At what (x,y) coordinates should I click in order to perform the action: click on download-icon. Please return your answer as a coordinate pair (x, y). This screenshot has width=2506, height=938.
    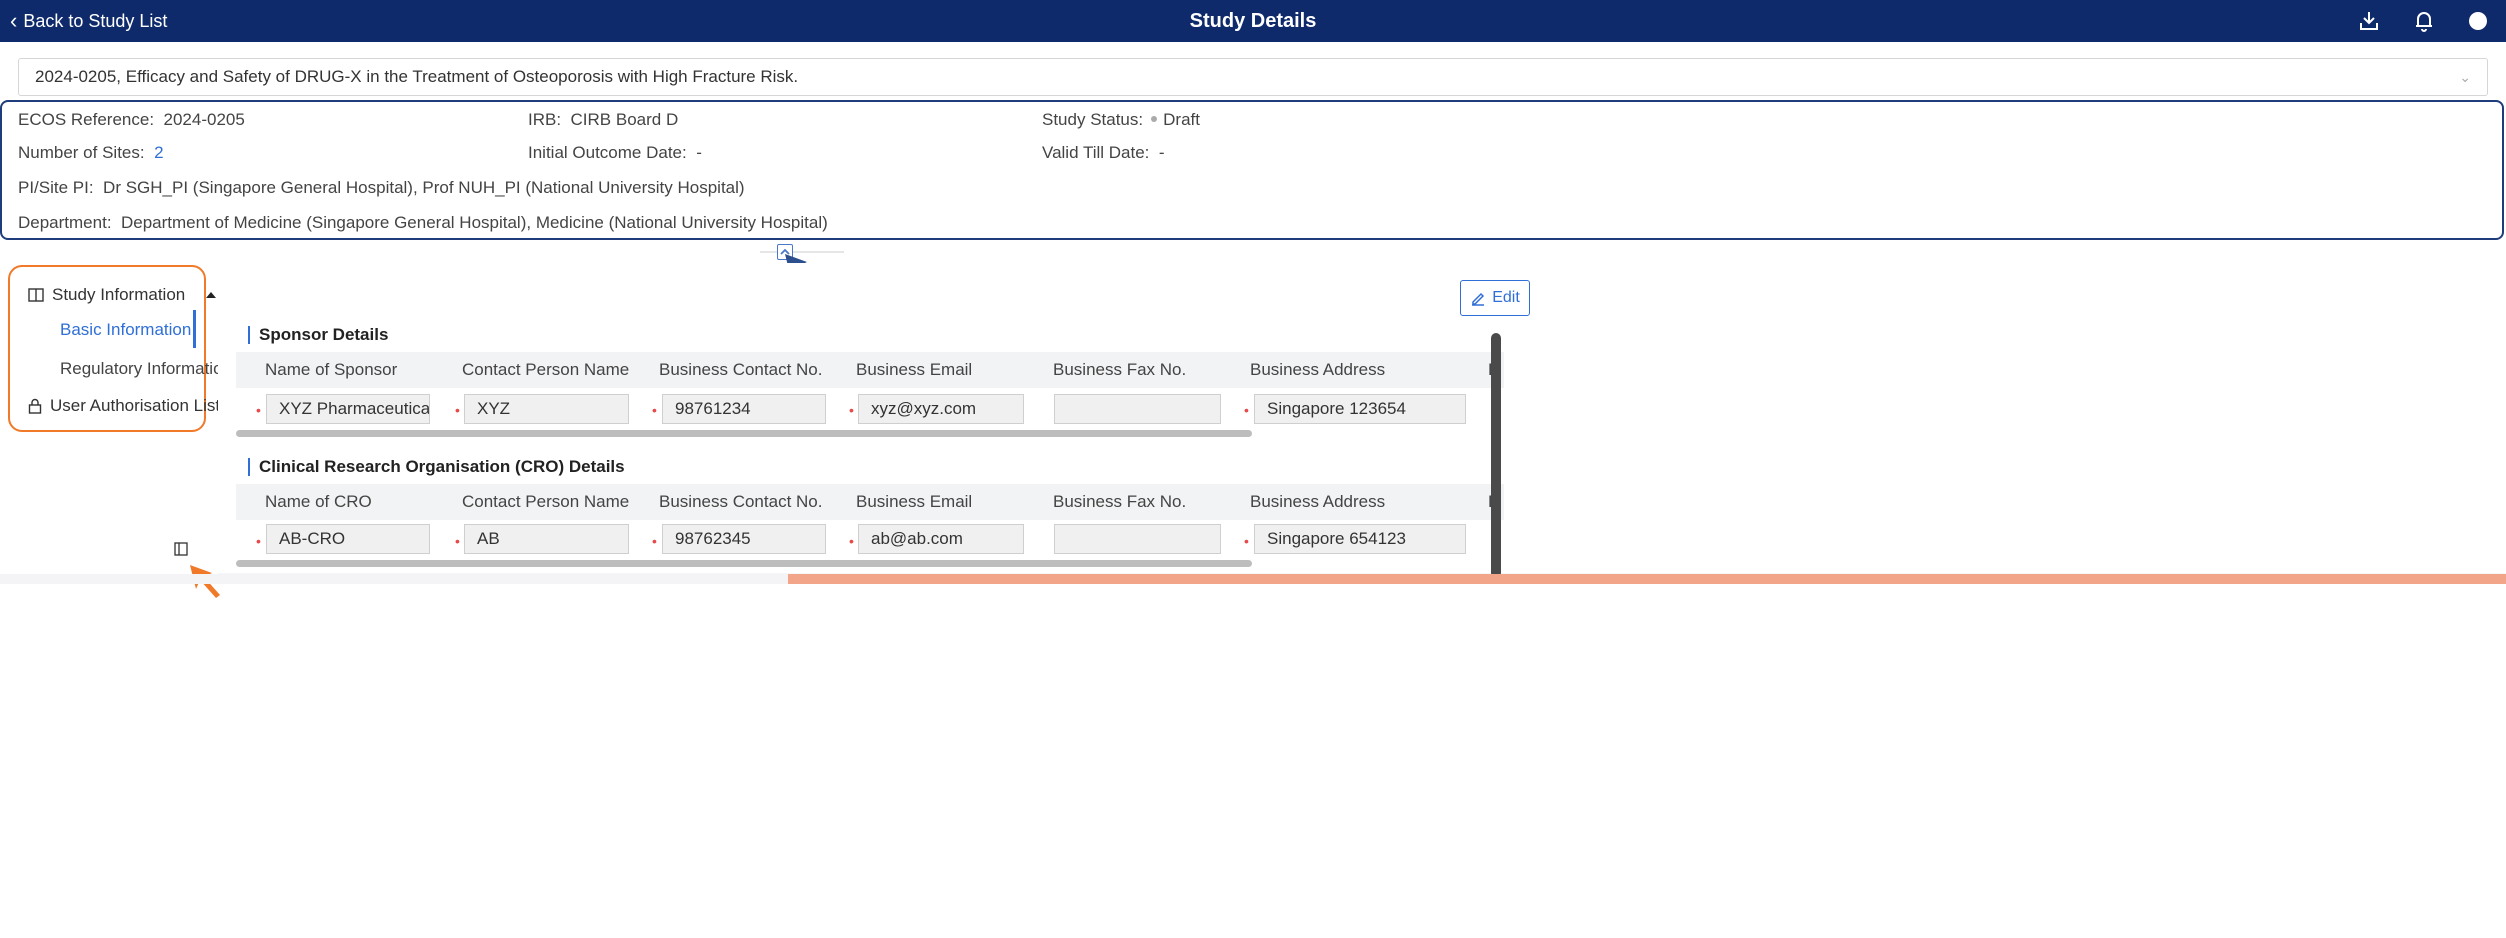
    Looking at the image, I should click on (2369, 21).